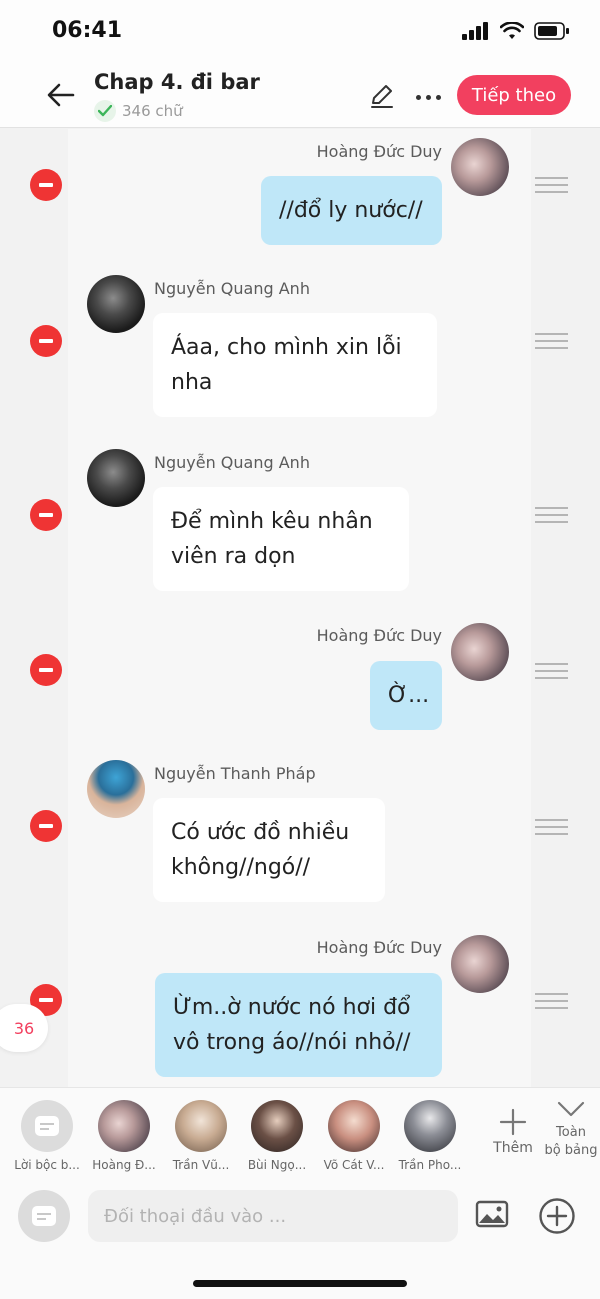 This screenshot has width=600, height=1299. I want to click on narration-toggle-button, so click(44, 1216).